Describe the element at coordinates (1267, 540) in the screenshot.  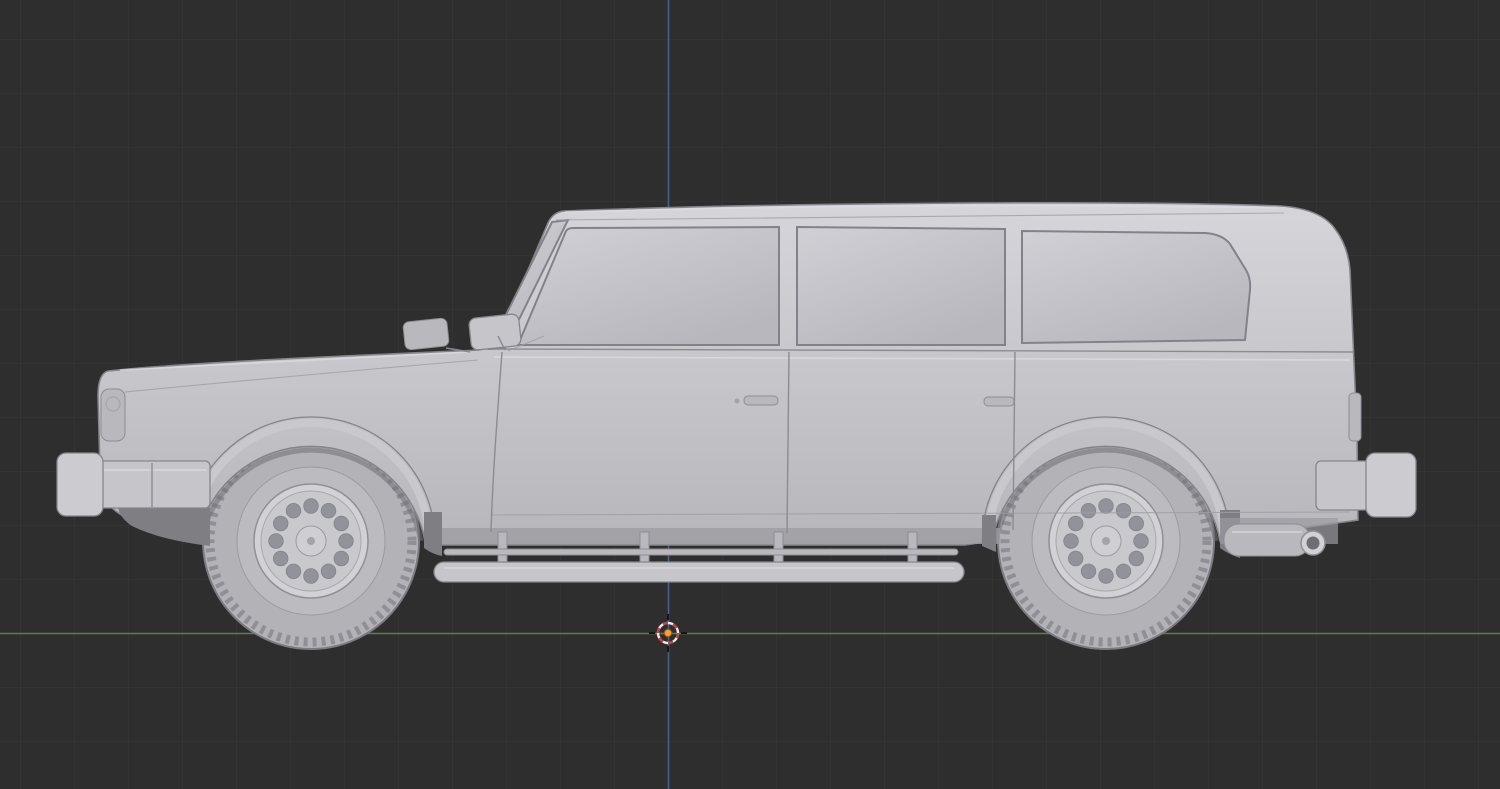
I see `exhaust-muffler` at that location.